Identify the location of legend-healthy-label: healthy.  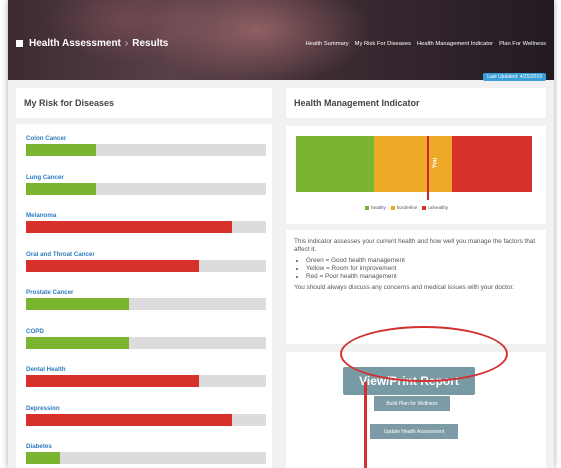
(378, 207).